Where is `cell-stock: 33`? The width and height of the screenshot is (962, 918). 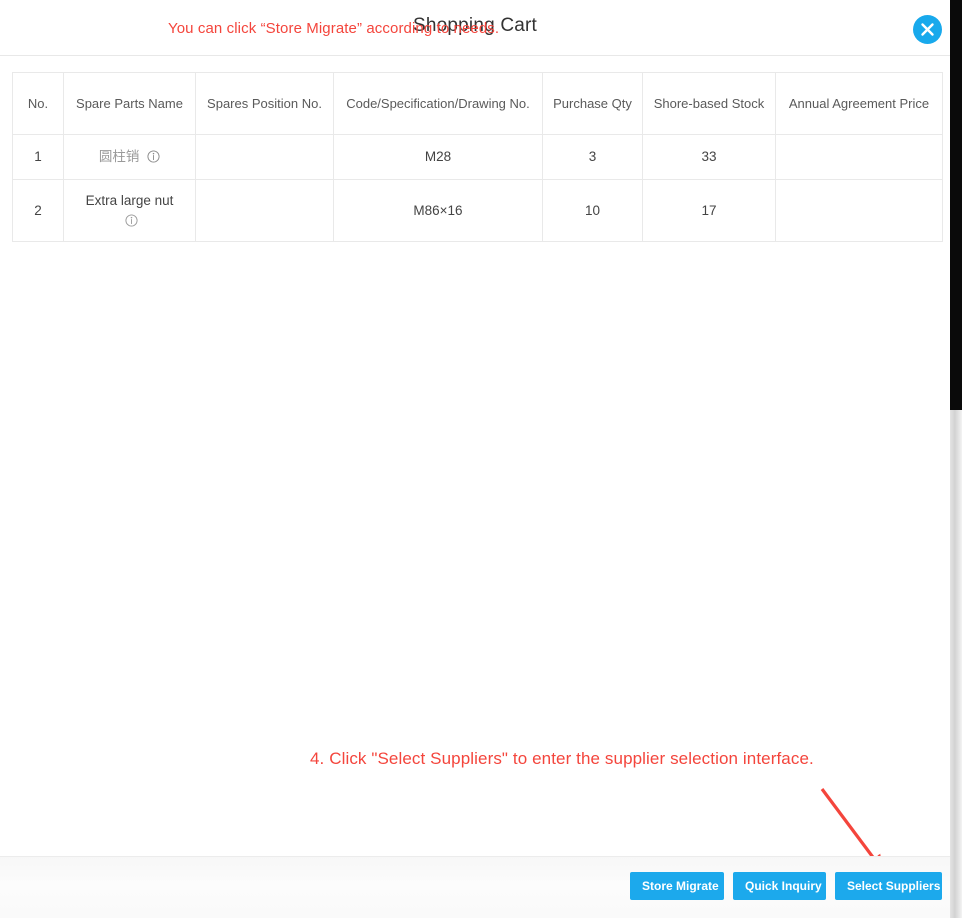
cell-stock: 33 is located at coordinates (709, 157).